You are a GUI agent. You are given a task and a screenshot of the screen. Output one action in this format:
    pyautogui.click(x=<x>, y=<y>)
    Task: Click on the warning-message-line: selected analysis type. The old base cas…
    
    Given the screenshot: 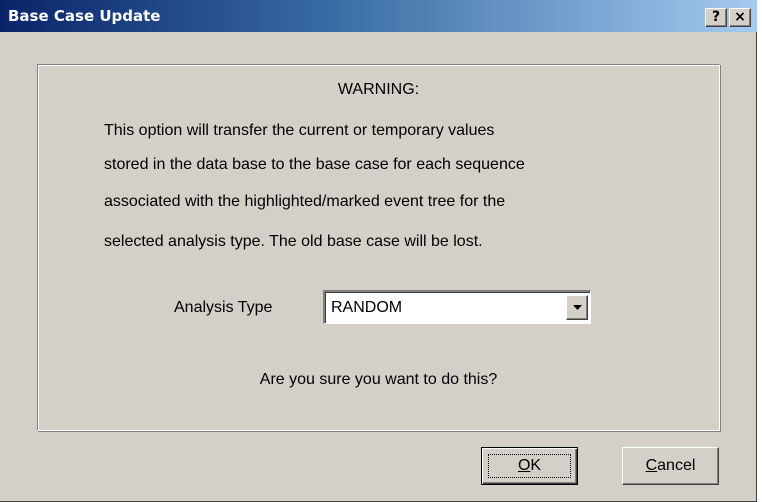 What is the action you would take?
    pyautogui.click(x=293, y=241)
    